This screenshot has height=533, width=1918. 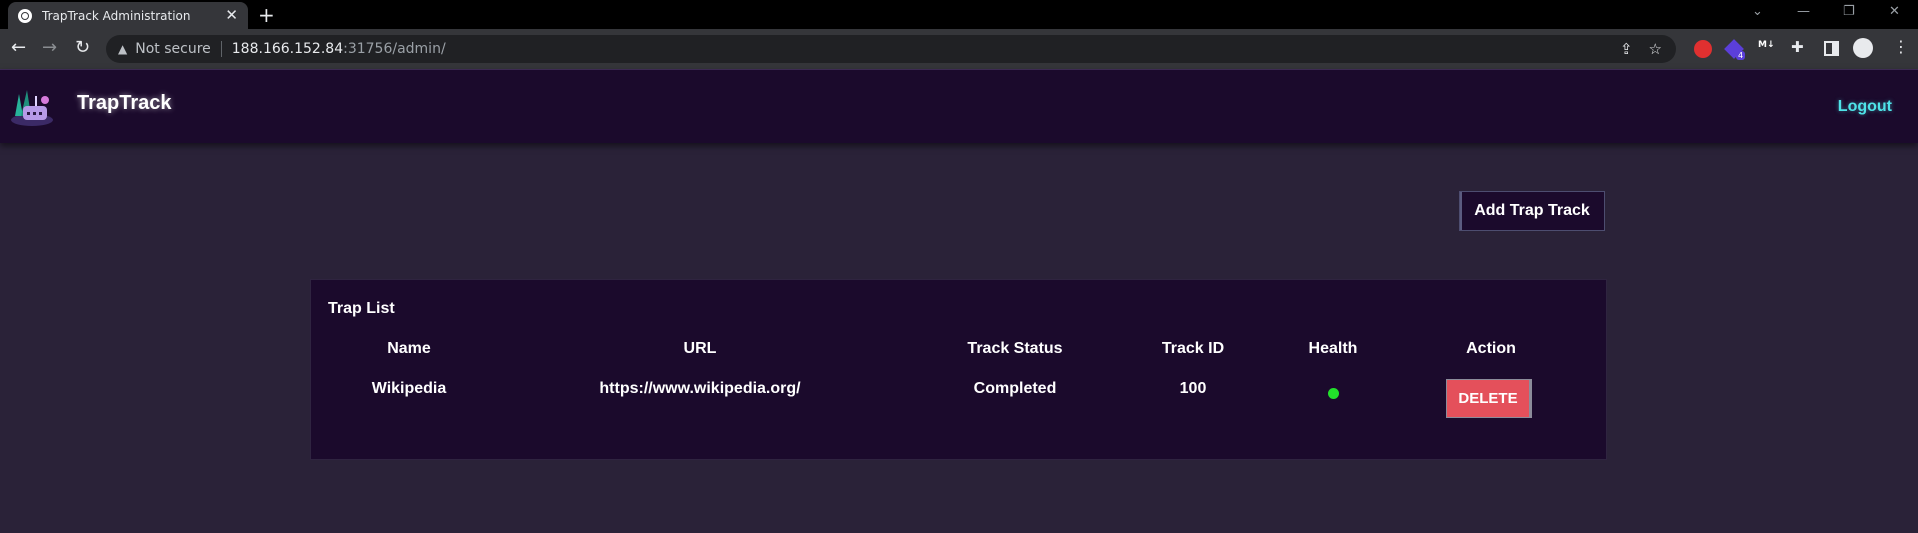 I want to click on reload-icon: ↻, so click(x=82, y=48).